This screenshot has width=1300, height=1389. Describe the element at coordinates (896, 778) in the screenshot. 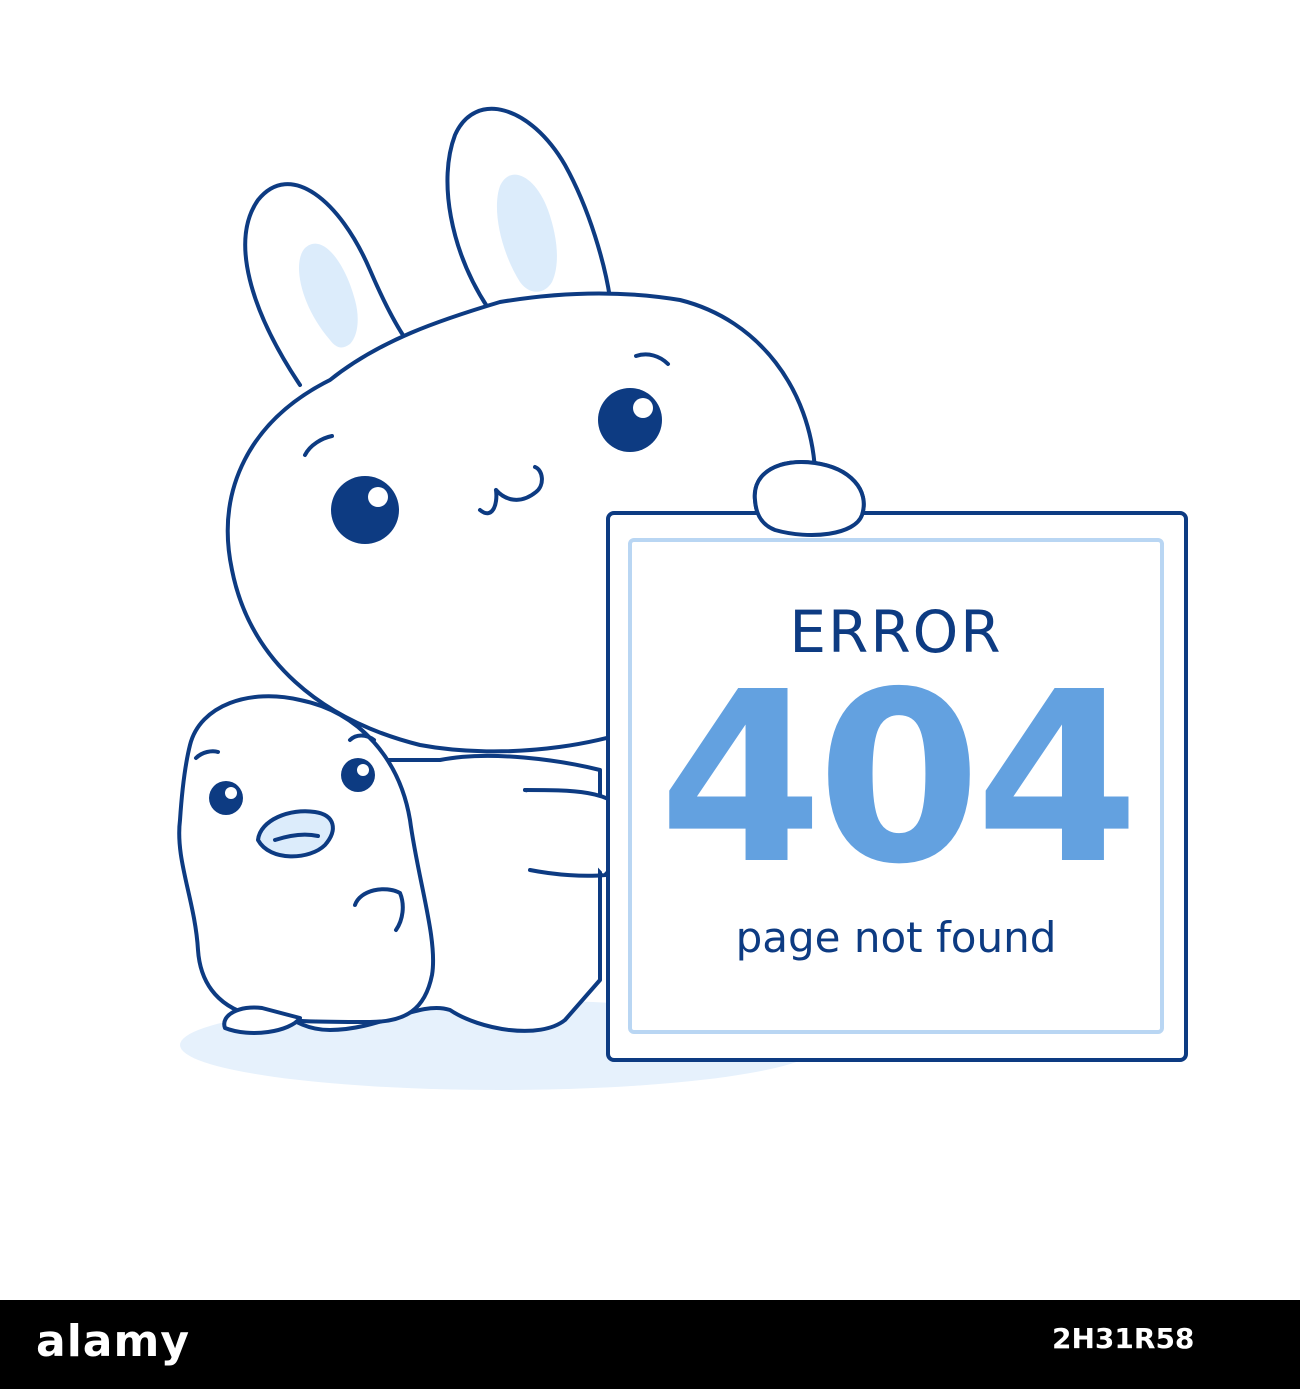

I see `error-code: 404` at that location.